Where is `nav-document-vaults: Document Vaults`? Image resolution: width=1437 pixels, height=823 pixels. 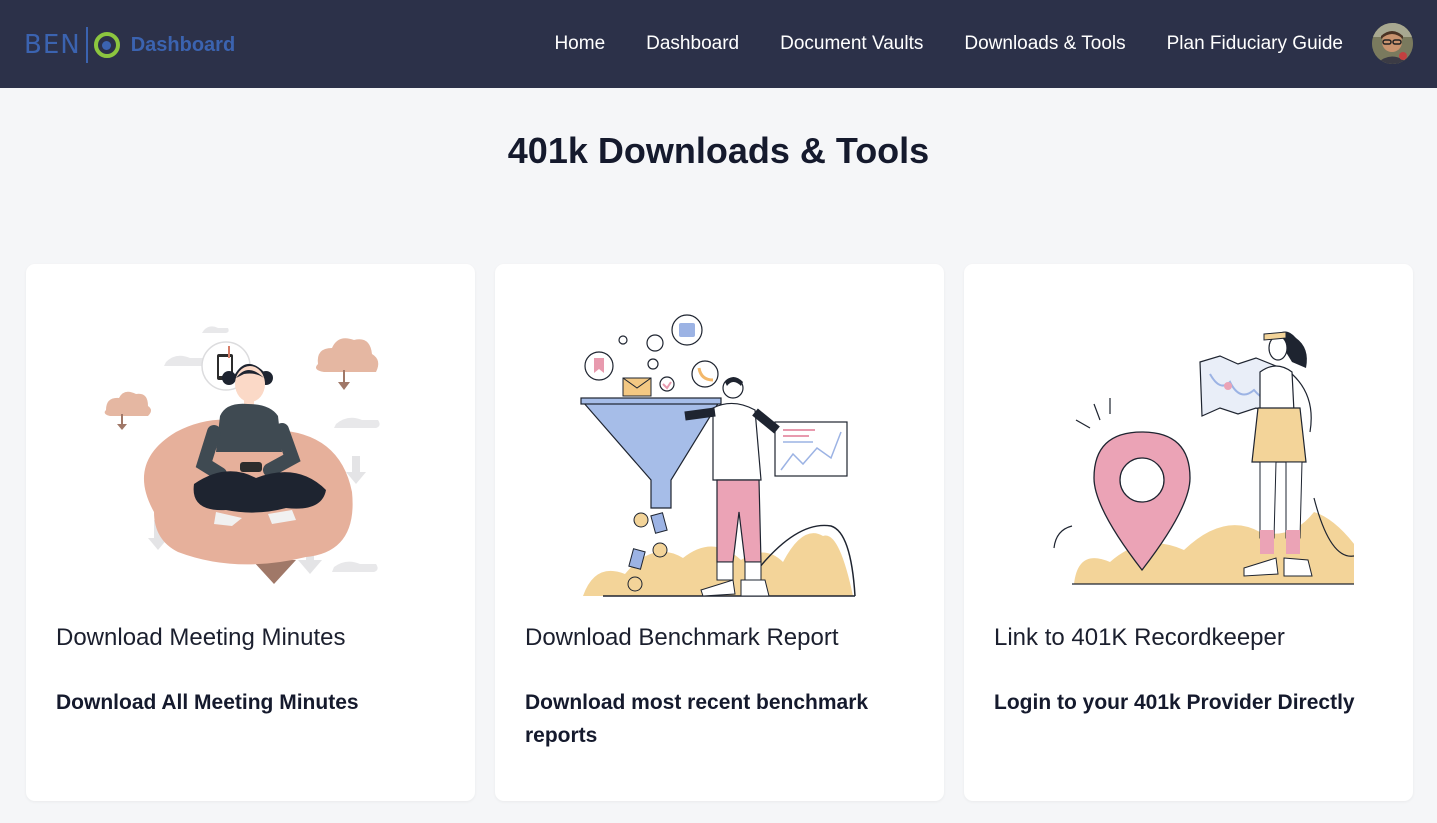 nav-document-vaults: Document Vaults is located at coordinates (851, 44).